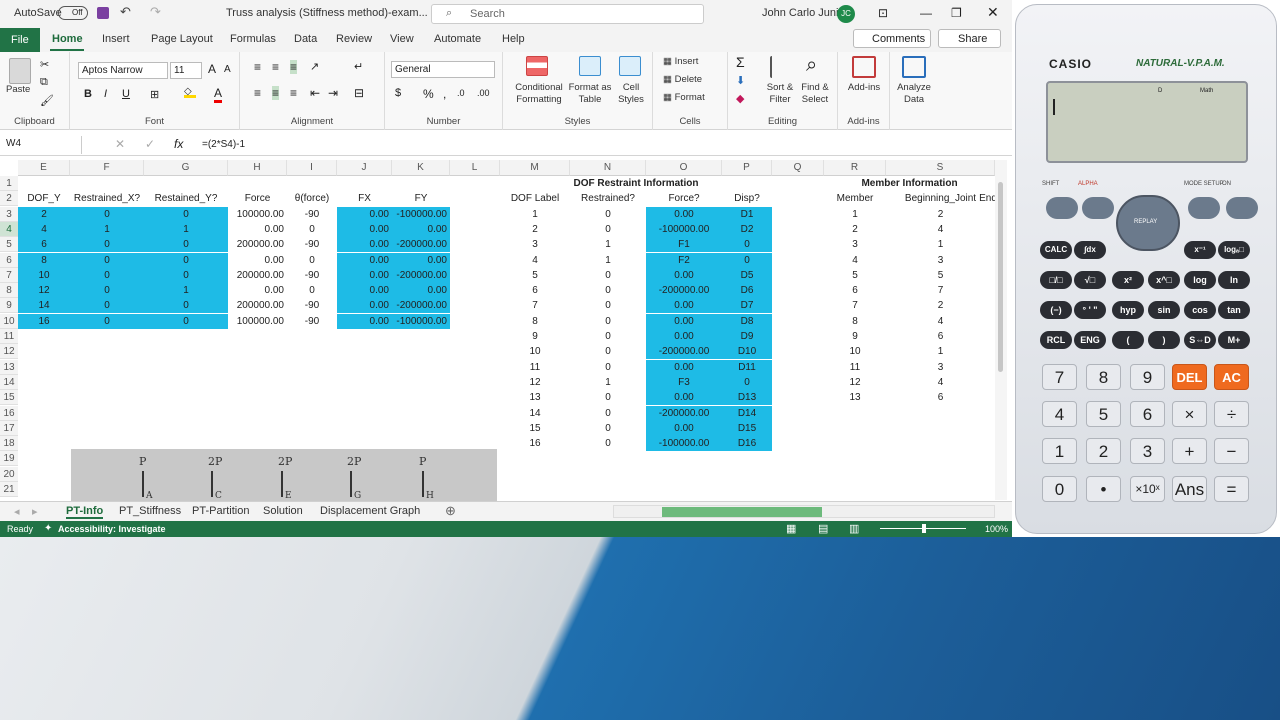  Describe the element at coordinates (1103, 414) in the screenshot. I see `calc-key: 5` at that location.